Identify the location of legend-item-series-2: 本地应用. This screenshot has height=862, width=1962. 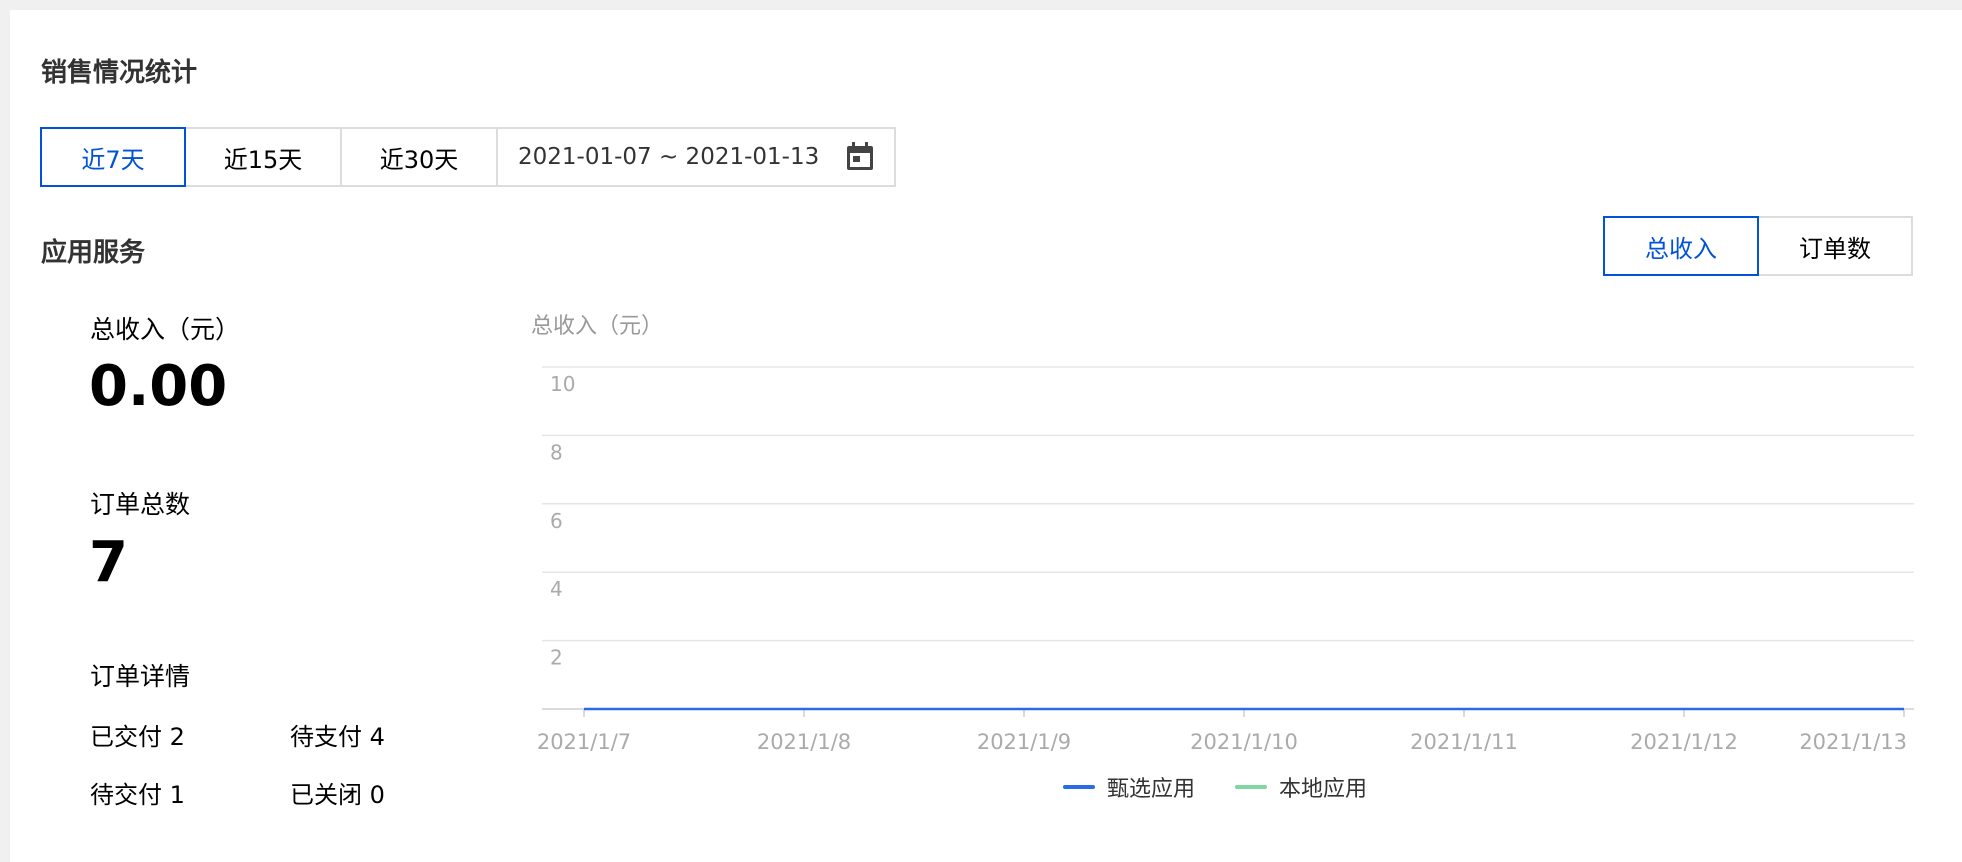
(1301, 787).